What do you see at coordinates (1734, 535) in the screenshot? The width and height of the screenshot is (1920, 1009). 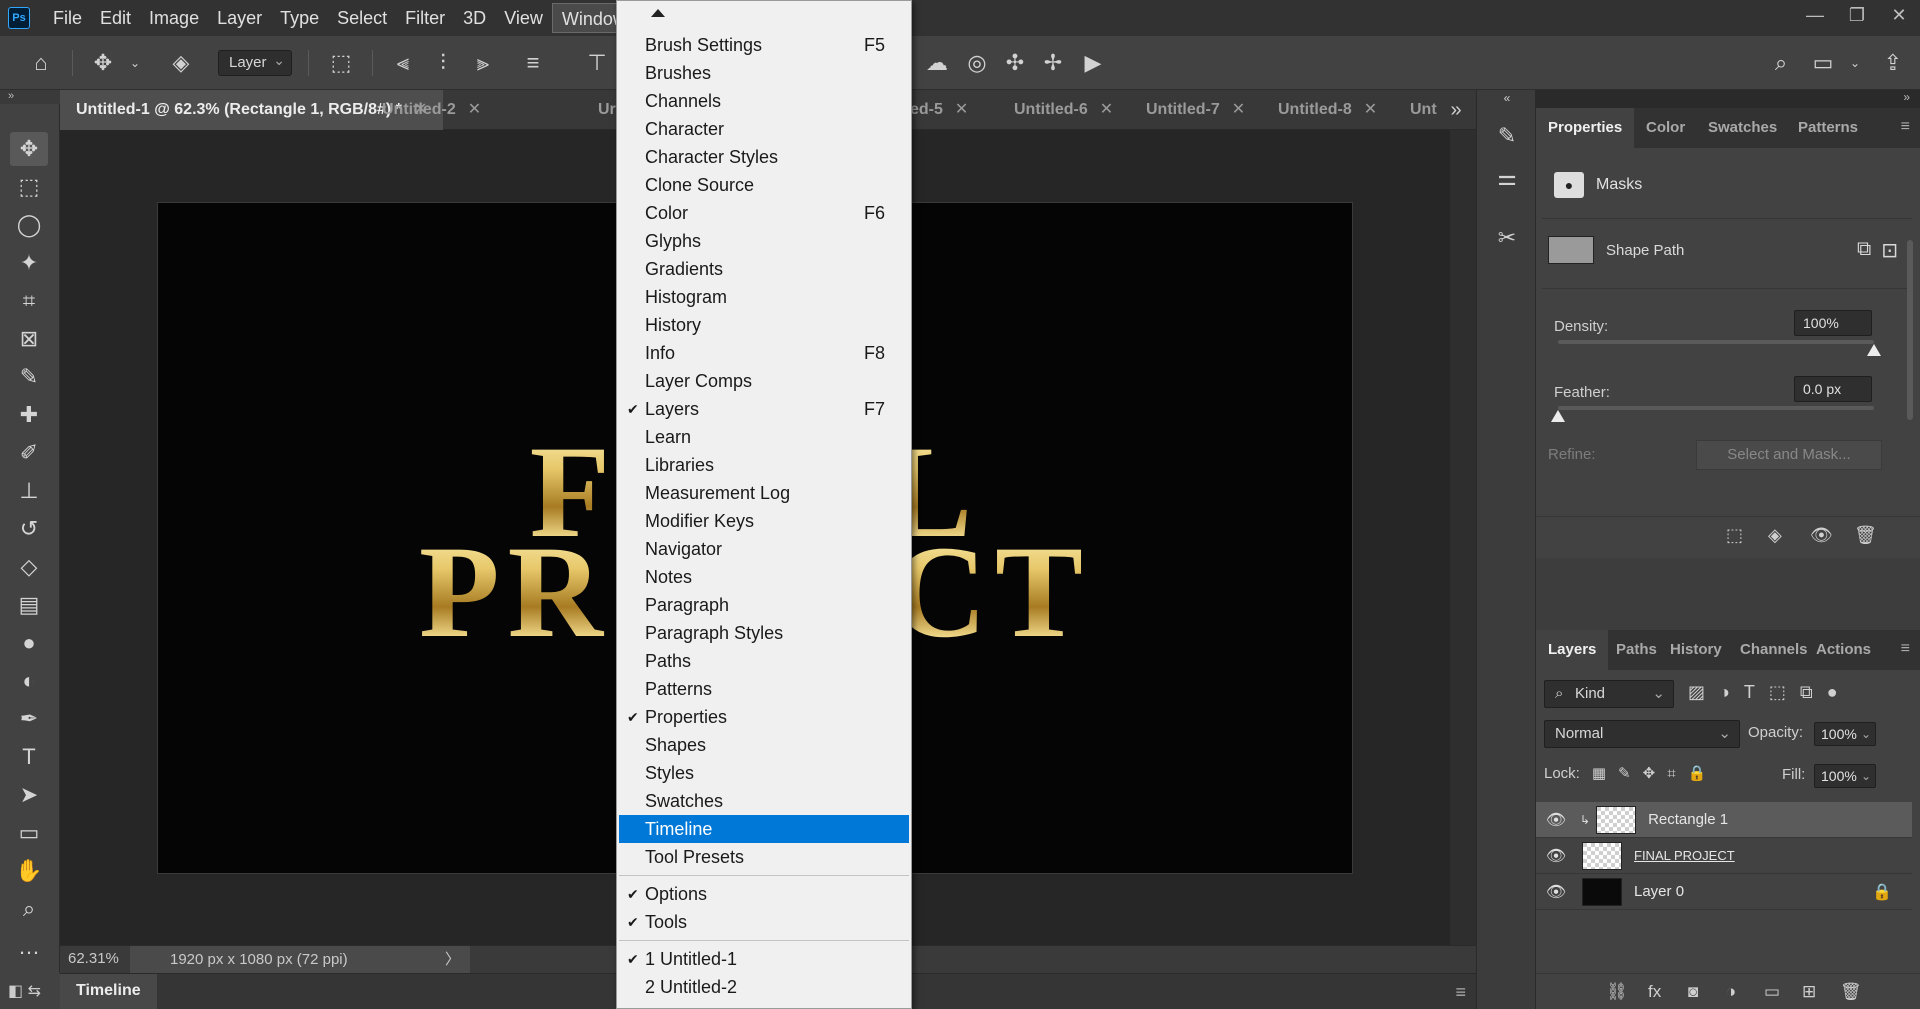 I see `load-selection-icon: ⬚` at bounding box center [1734, 535].